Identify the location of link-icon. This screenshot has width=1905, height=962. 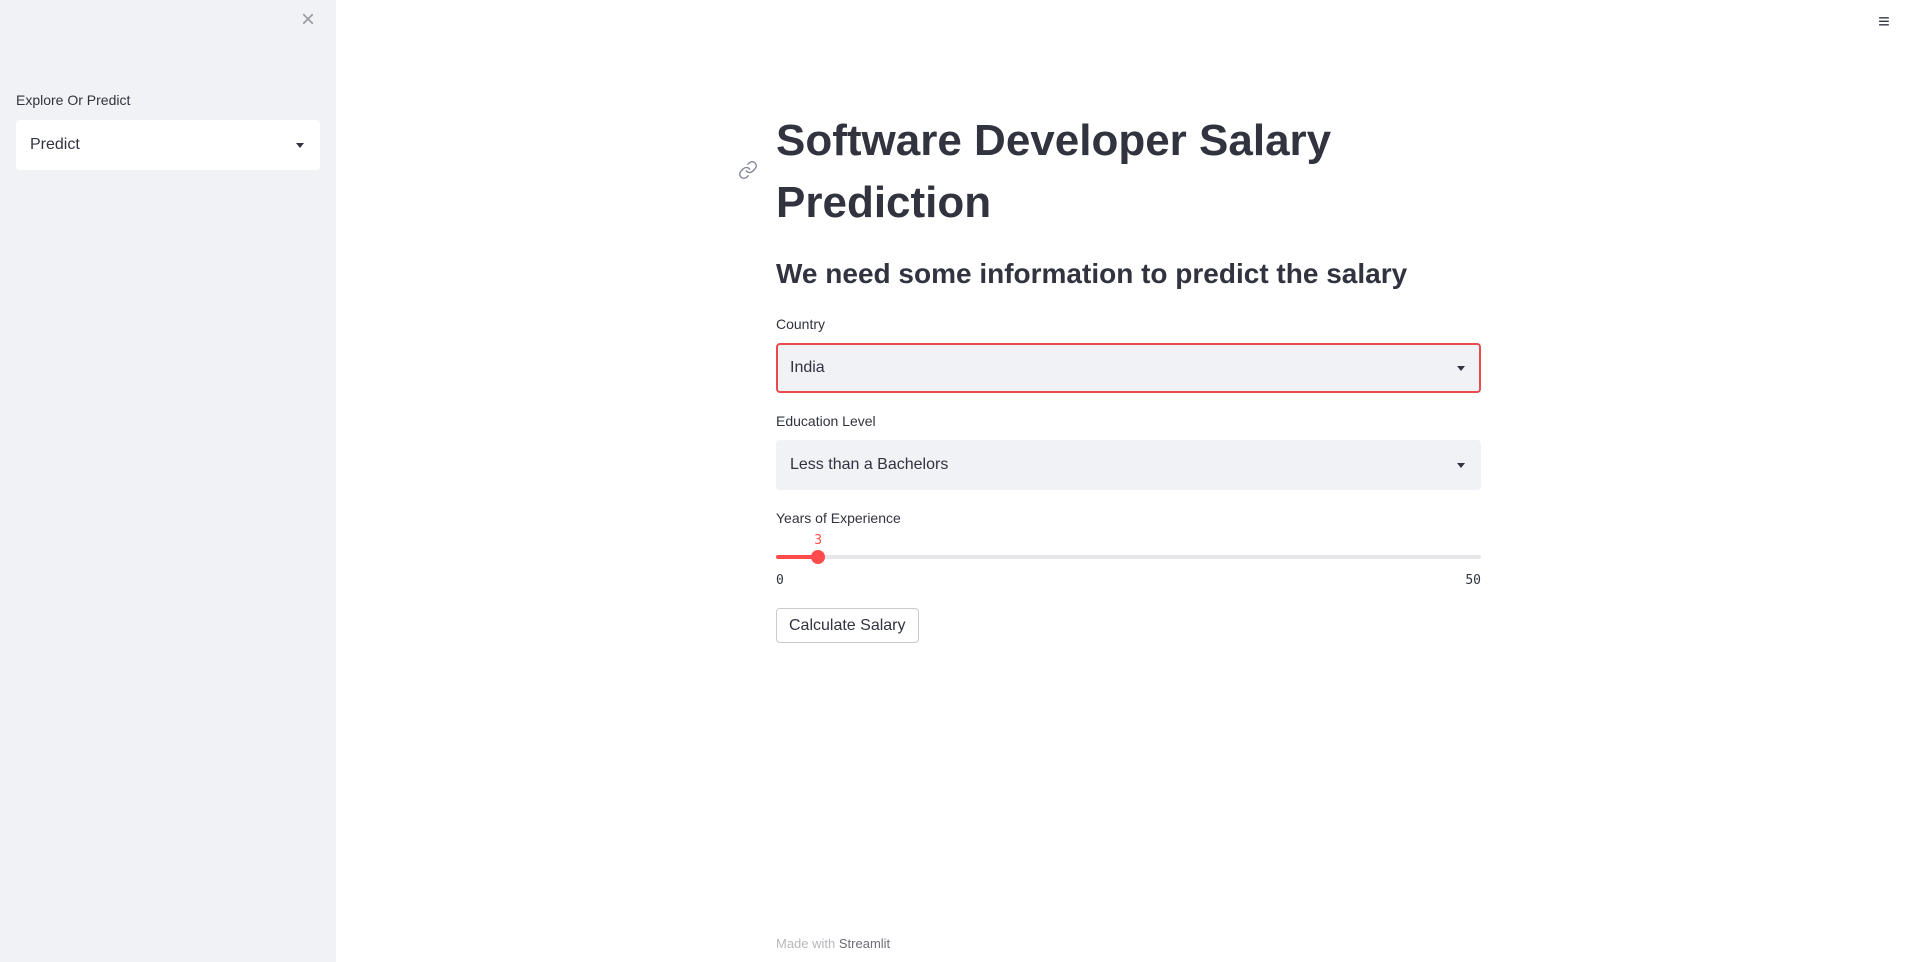
(748, 170).